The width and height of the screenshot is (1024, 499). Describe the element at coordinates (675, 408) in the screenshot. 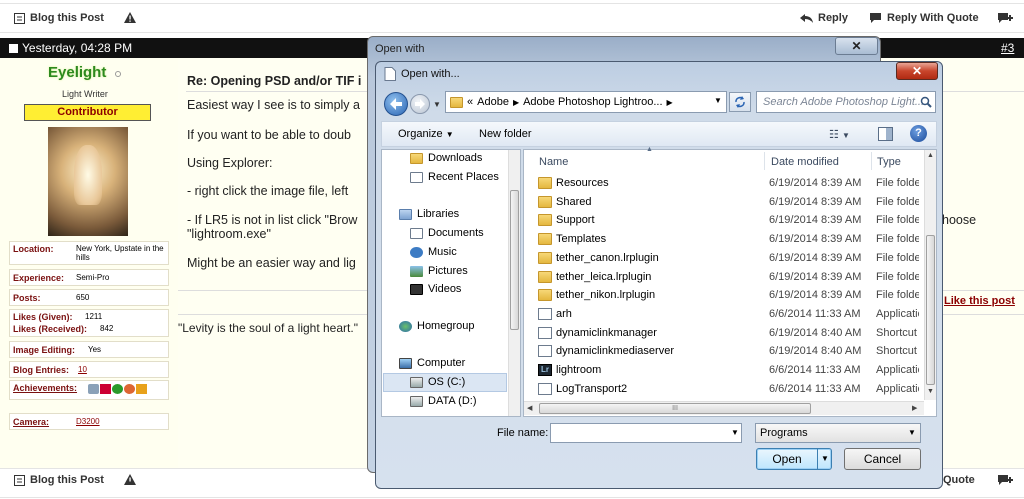

I see `list-hscroll-thumb: III` at that location.